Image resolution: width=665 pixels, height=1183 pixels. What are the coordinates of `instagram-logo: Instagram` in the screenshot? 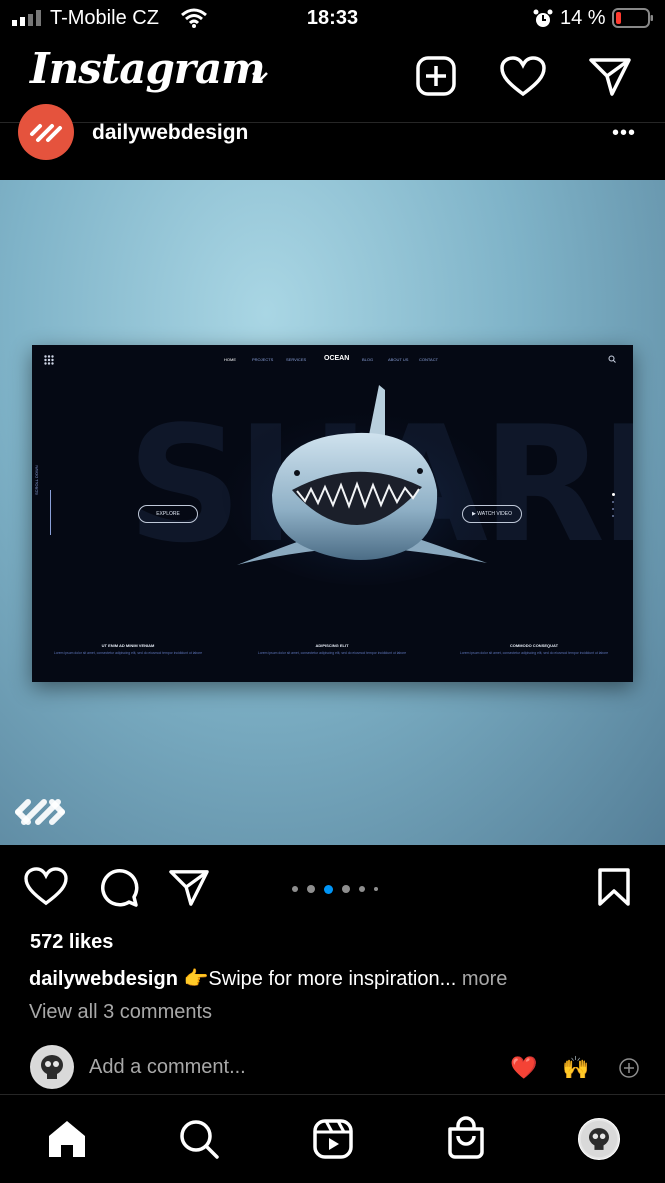 It's located at (148, 68).